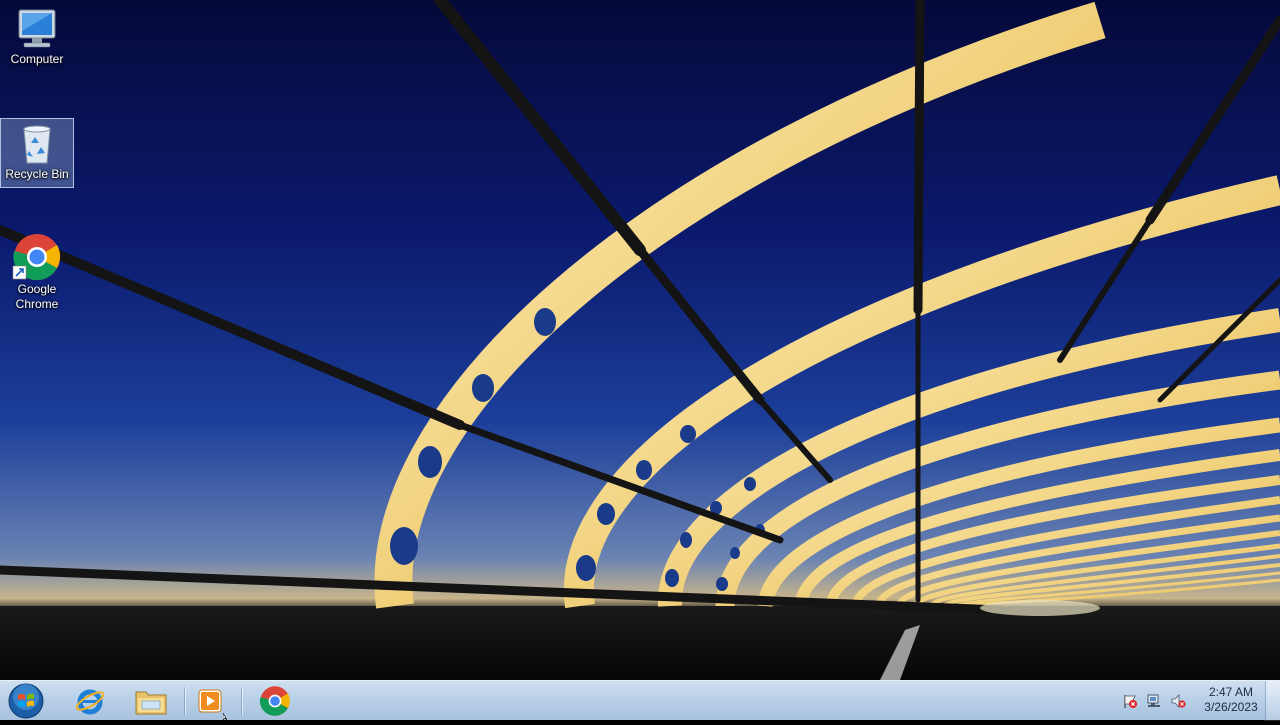  Describe the element at coordinates (37, 304) in the screenshot. I see `desktop-icon-label-line2: Chrome` at that location.